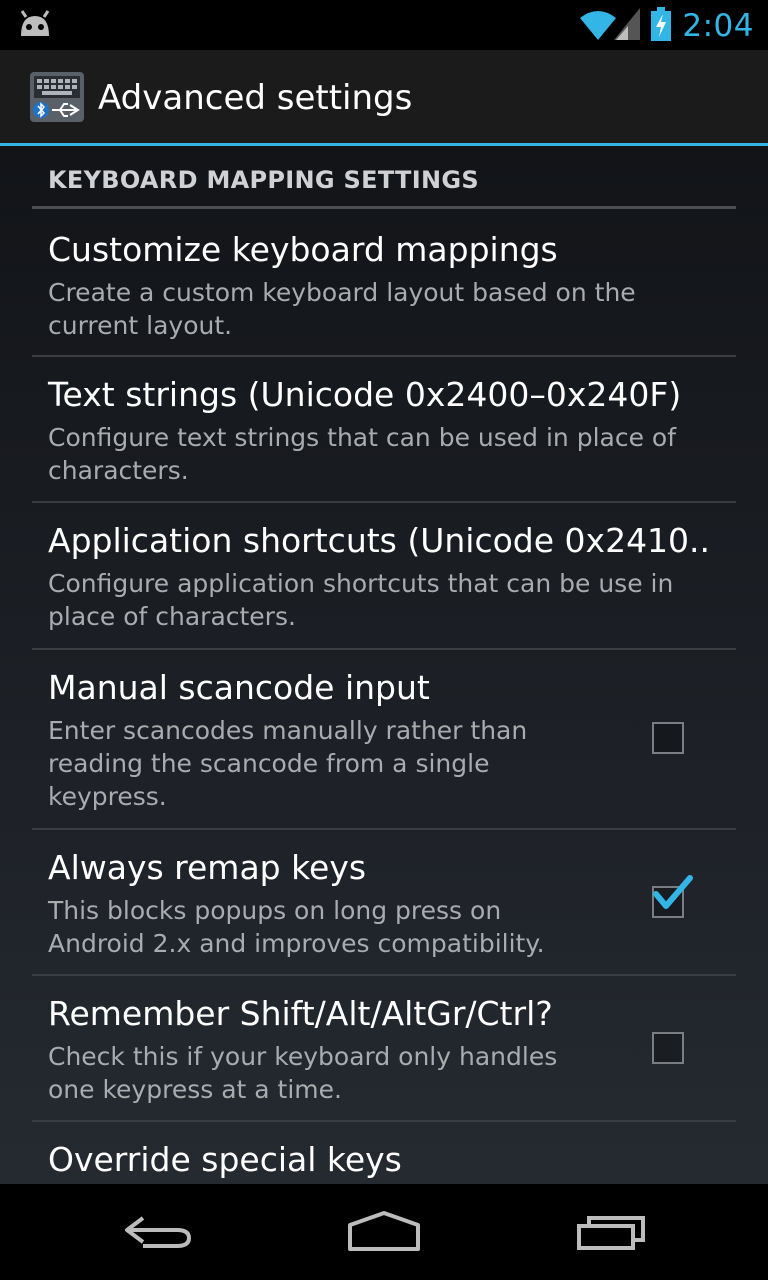  I want to click on action-bar: Advanced settings, so click(384, 98).